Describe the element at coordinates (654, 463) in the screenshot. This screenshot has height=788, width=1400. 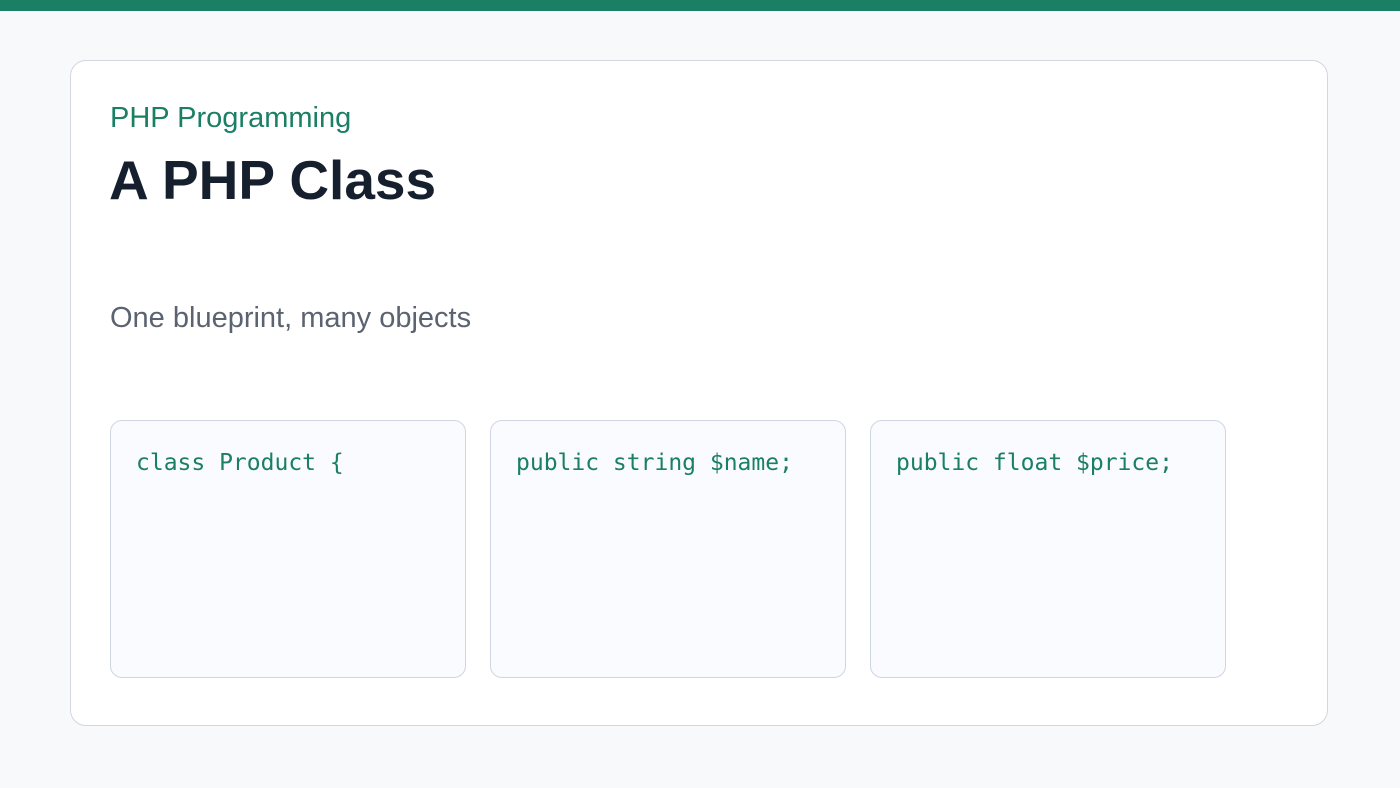
I see `code-line: public string $name;` at that location.